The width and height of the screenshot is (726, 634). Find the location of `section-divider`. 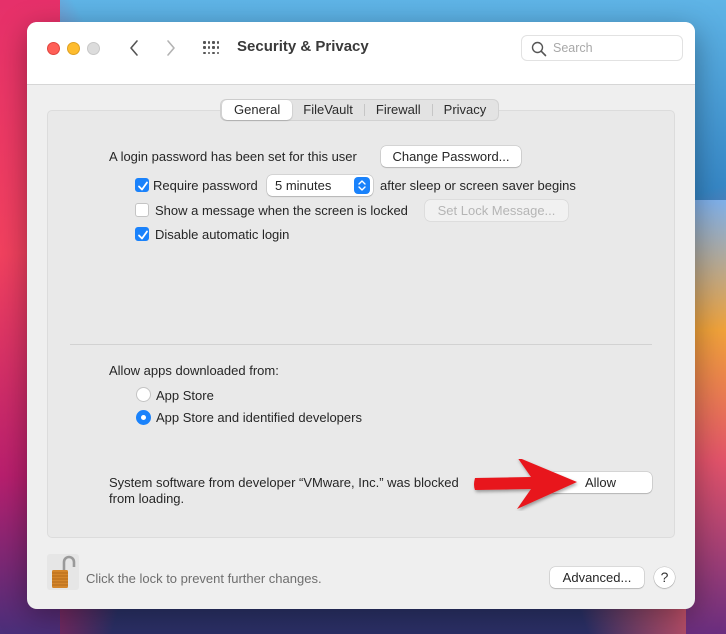

section-divider is located at coordinates (361, 344).